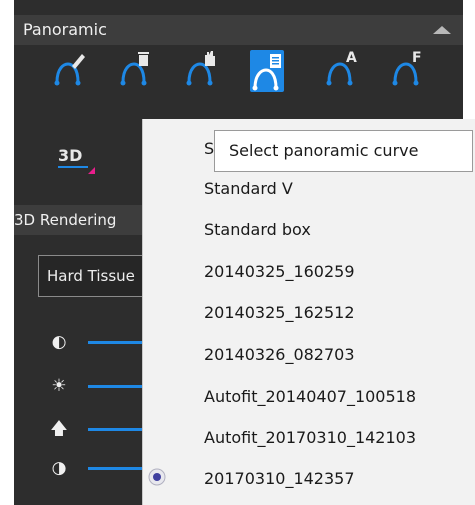  Describe the element at coordinates (73, 167) in the screenshot. I see `view-3d-underline` at that location.